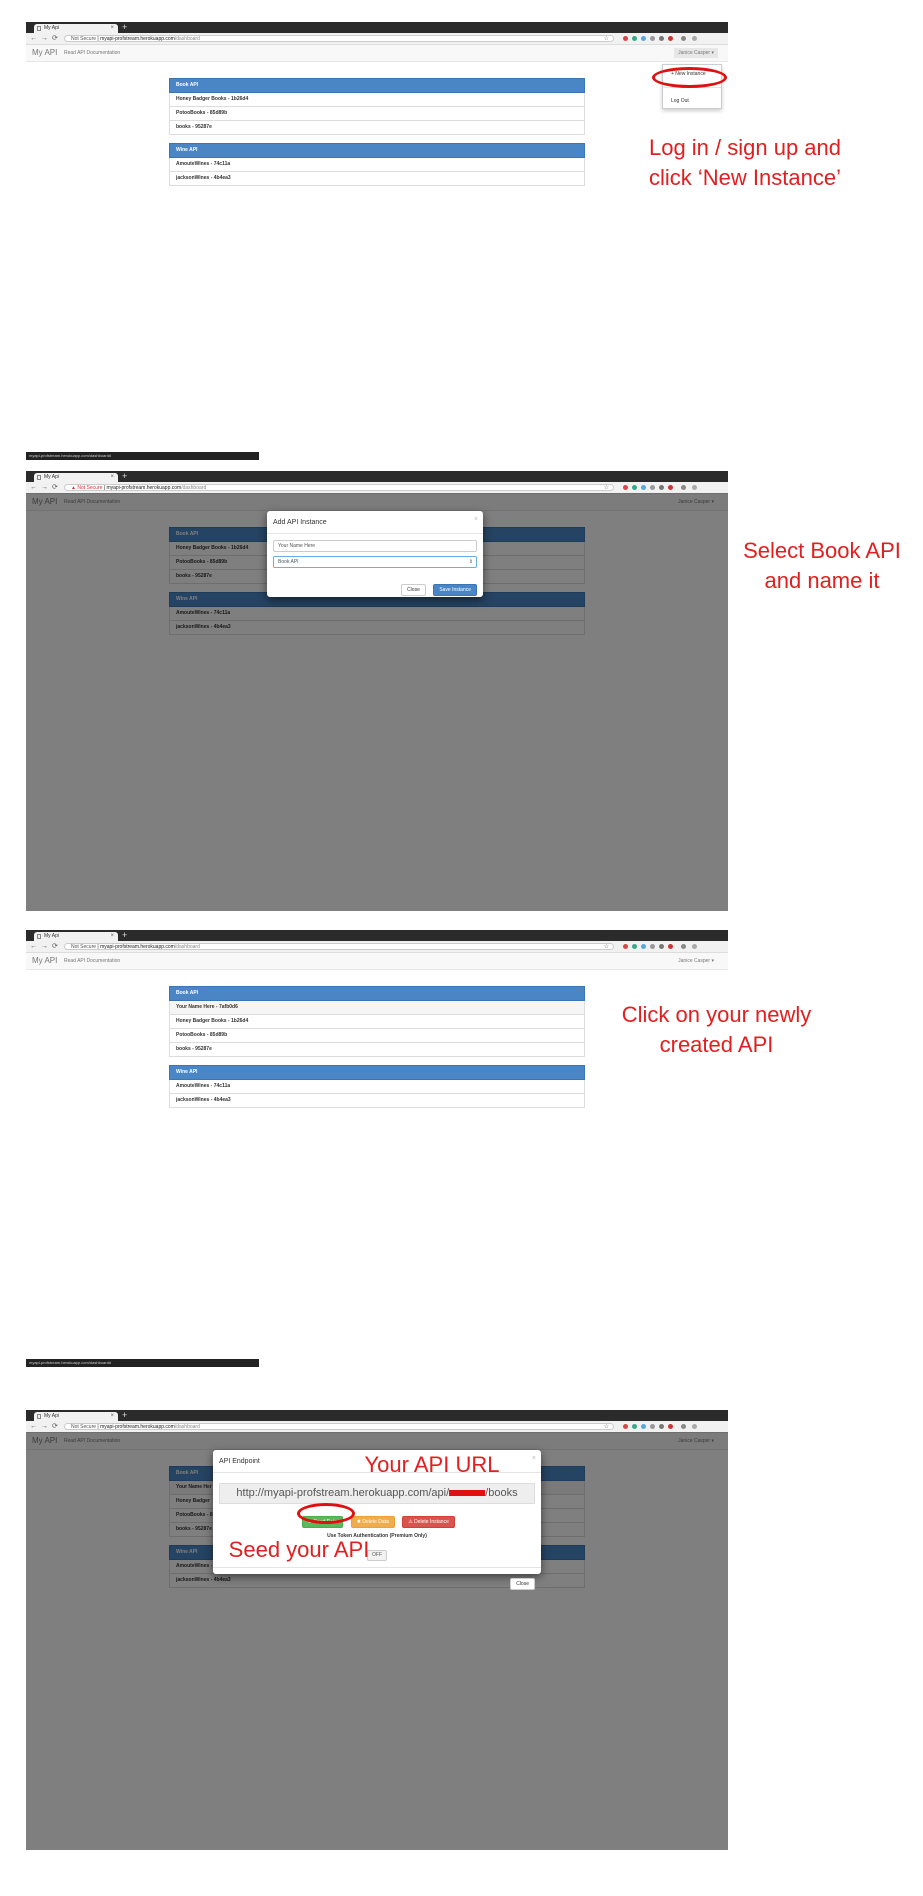 The height and width of the screenshot is (1896, 923). Describe the element at coordinates (299, 1549) in the screenshot. I see `annotation-seed: Seed your API` at that location.